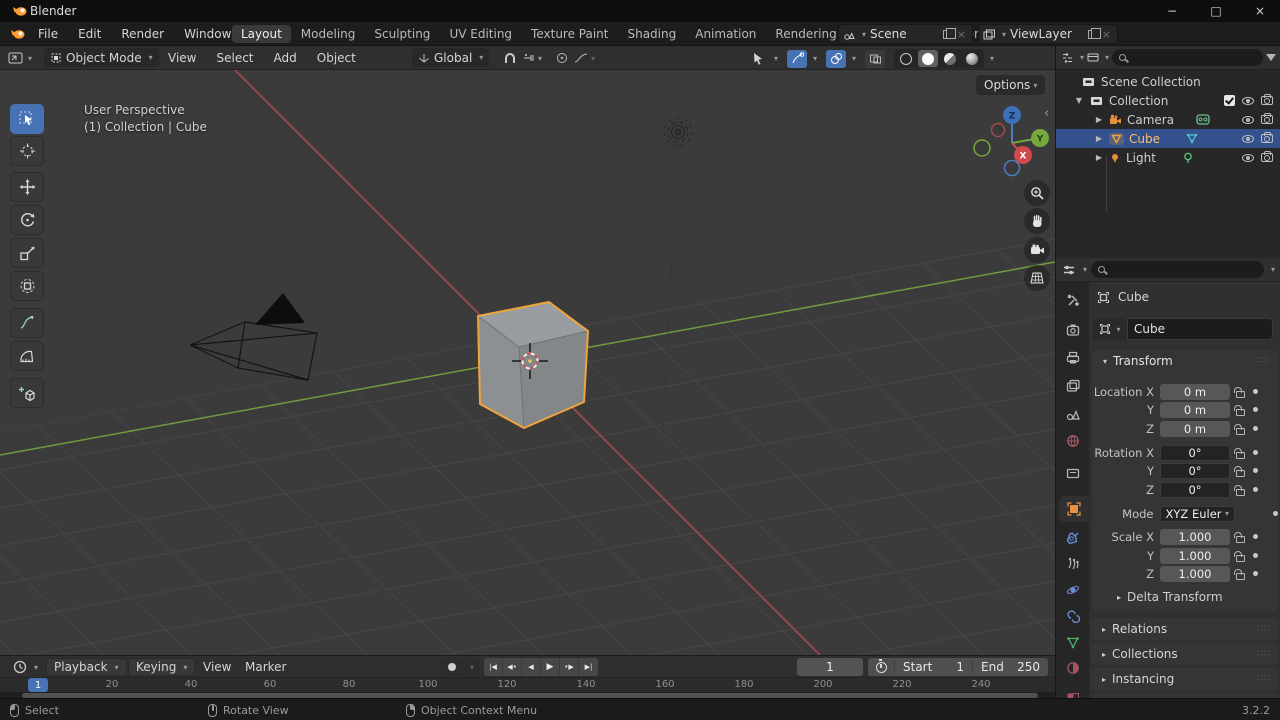 The image size is (1280, 720). I want to click on location-z-field: 0 m, so click(1195, 428).